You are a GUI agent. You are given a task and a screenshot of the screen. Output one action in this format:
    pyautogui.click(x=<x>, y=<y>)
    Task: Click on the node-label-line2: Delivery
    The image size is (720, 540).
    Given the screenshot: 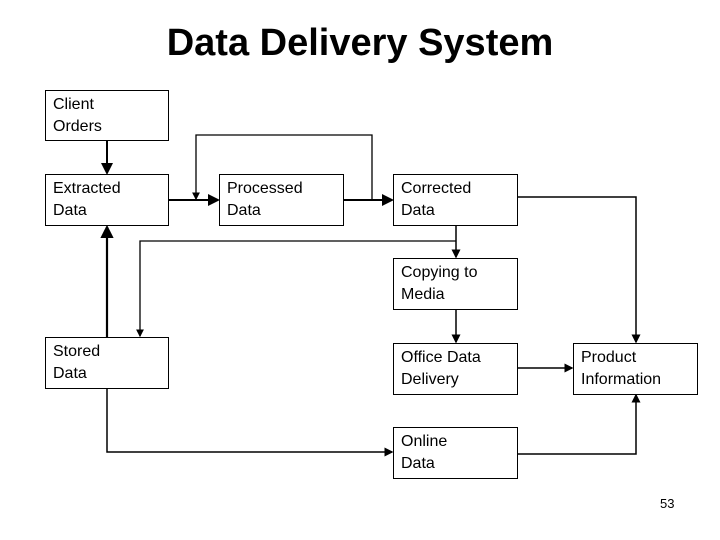 What is the action you would take?
    pyautogui.click(x=430, y=379)
    